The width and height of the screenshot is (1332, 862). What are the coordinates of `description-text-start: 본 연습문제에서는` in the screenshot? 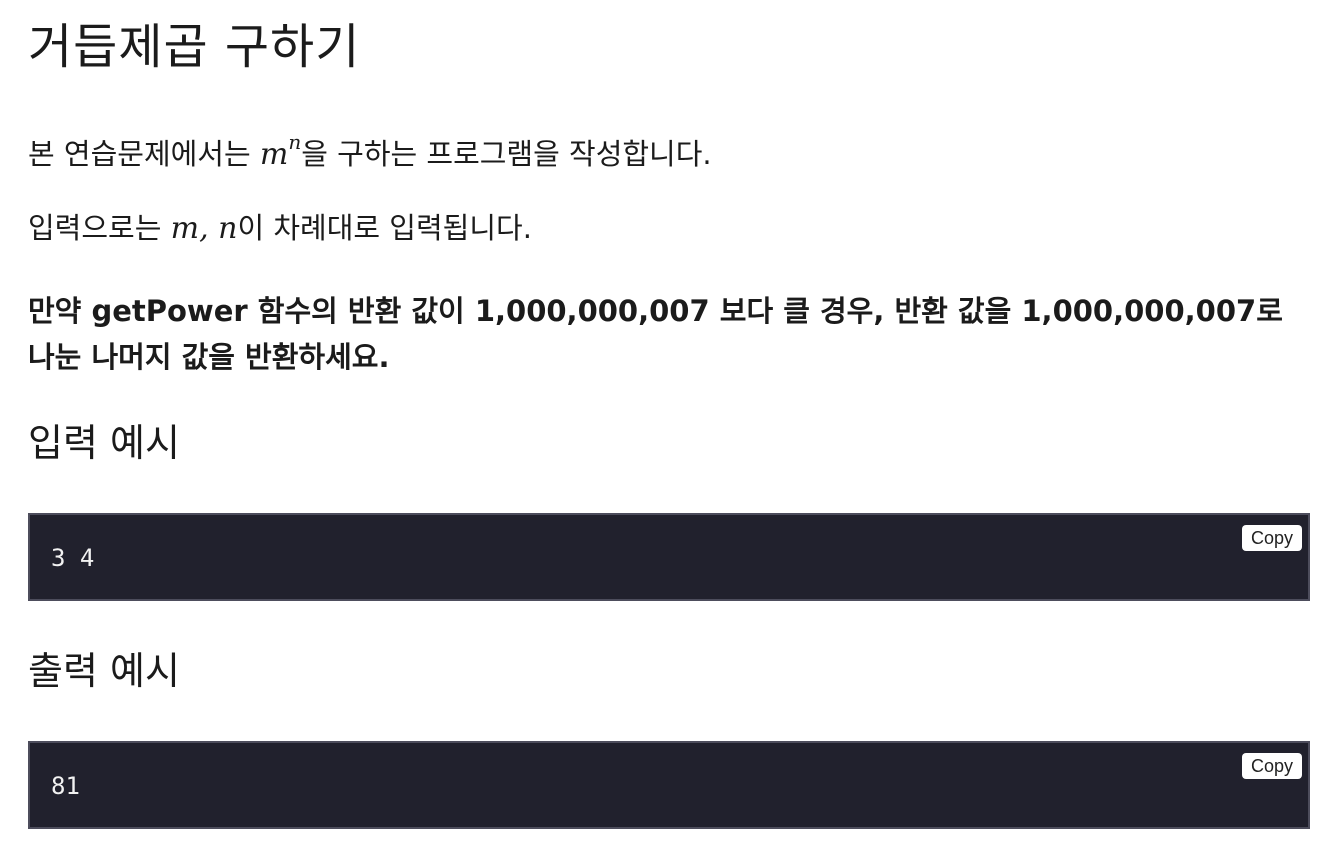 It's located at (144, 154).